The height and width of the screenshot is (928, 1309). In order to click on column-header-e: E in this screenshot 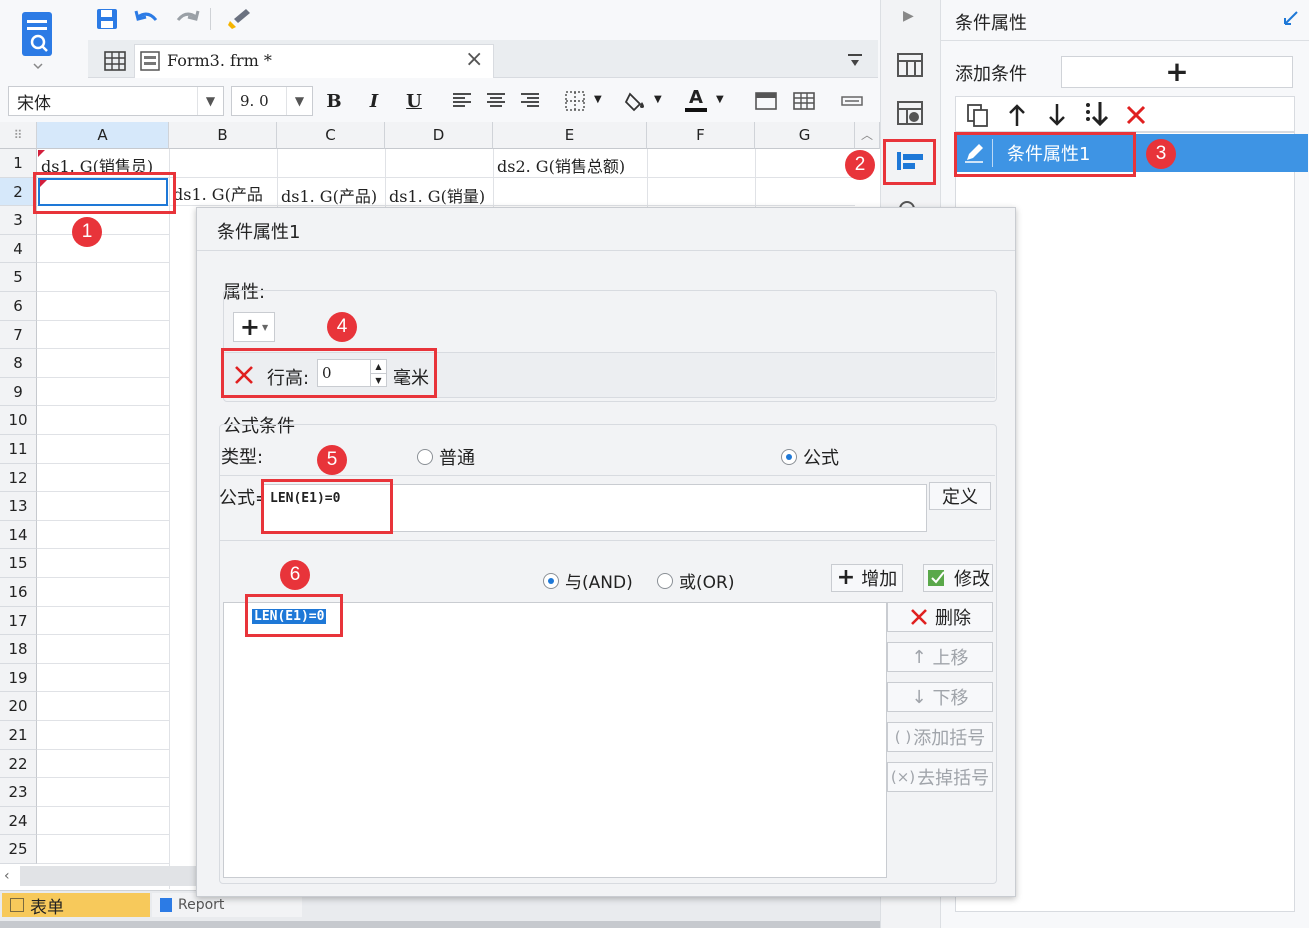, I will do `click(570, 135)`.